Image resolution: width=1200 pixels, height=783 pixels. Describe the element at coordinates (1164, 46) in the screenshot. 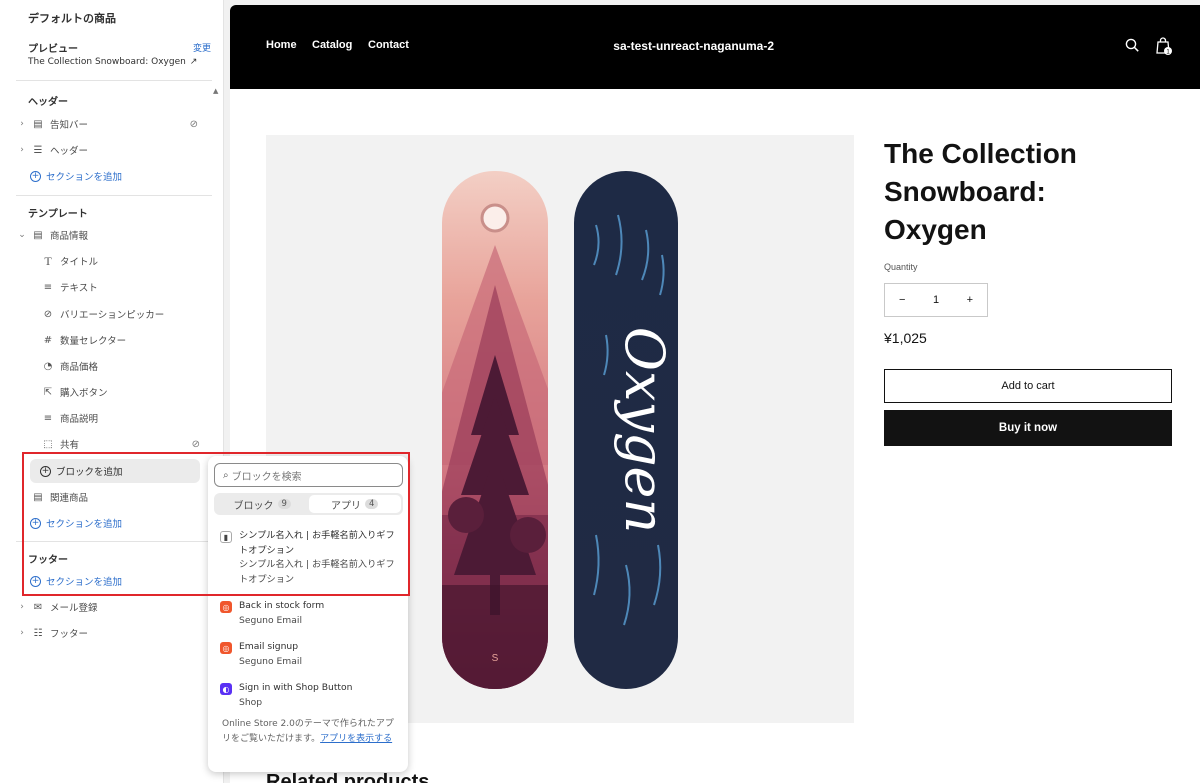

I see `cart-icon: 1` at that location.